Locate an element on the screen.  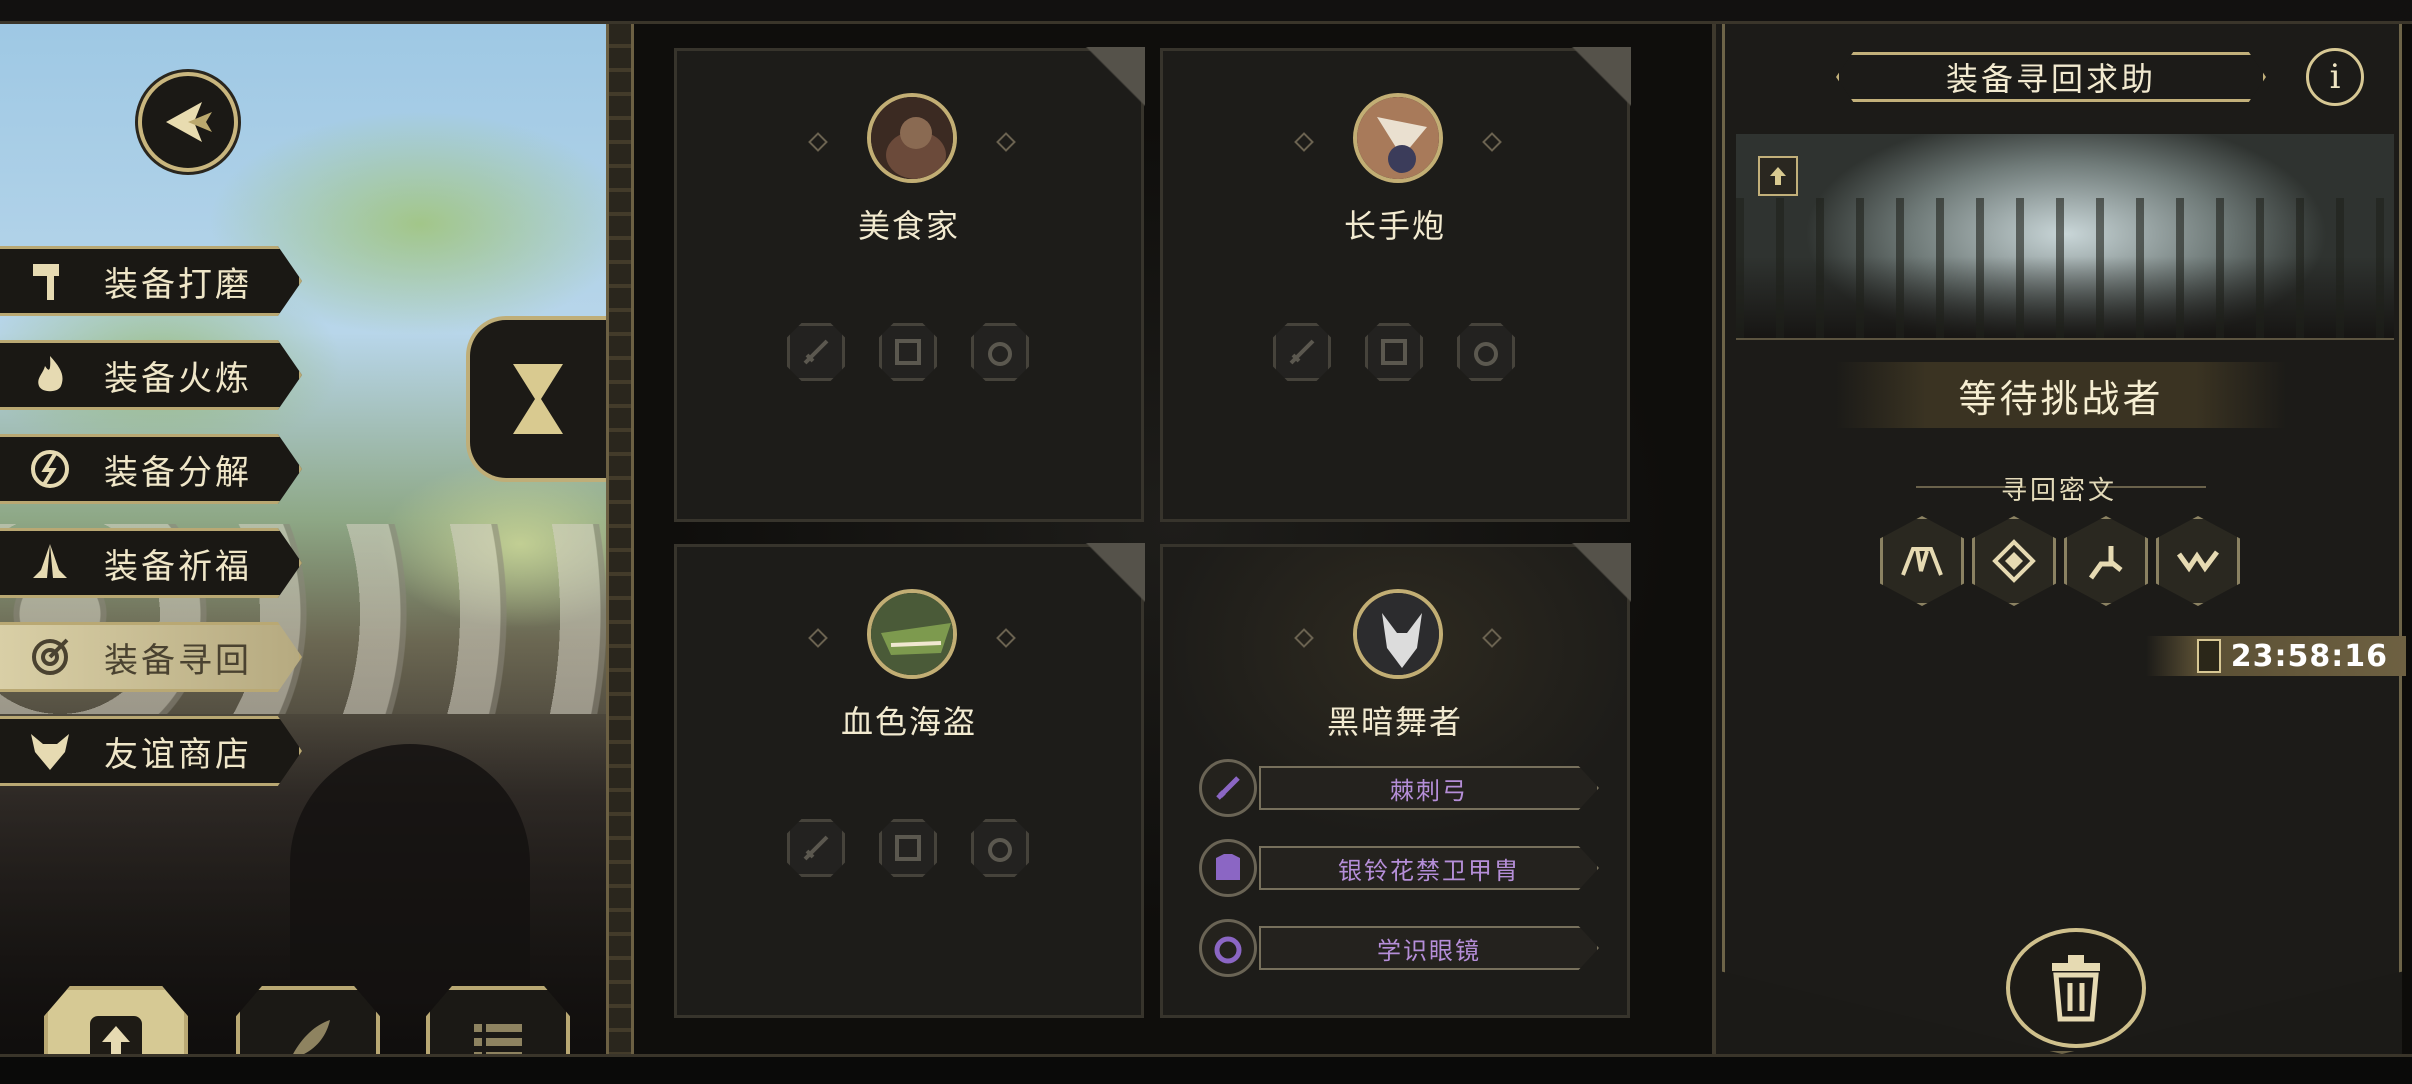
fox-icon is located at coordinates (50, 751).